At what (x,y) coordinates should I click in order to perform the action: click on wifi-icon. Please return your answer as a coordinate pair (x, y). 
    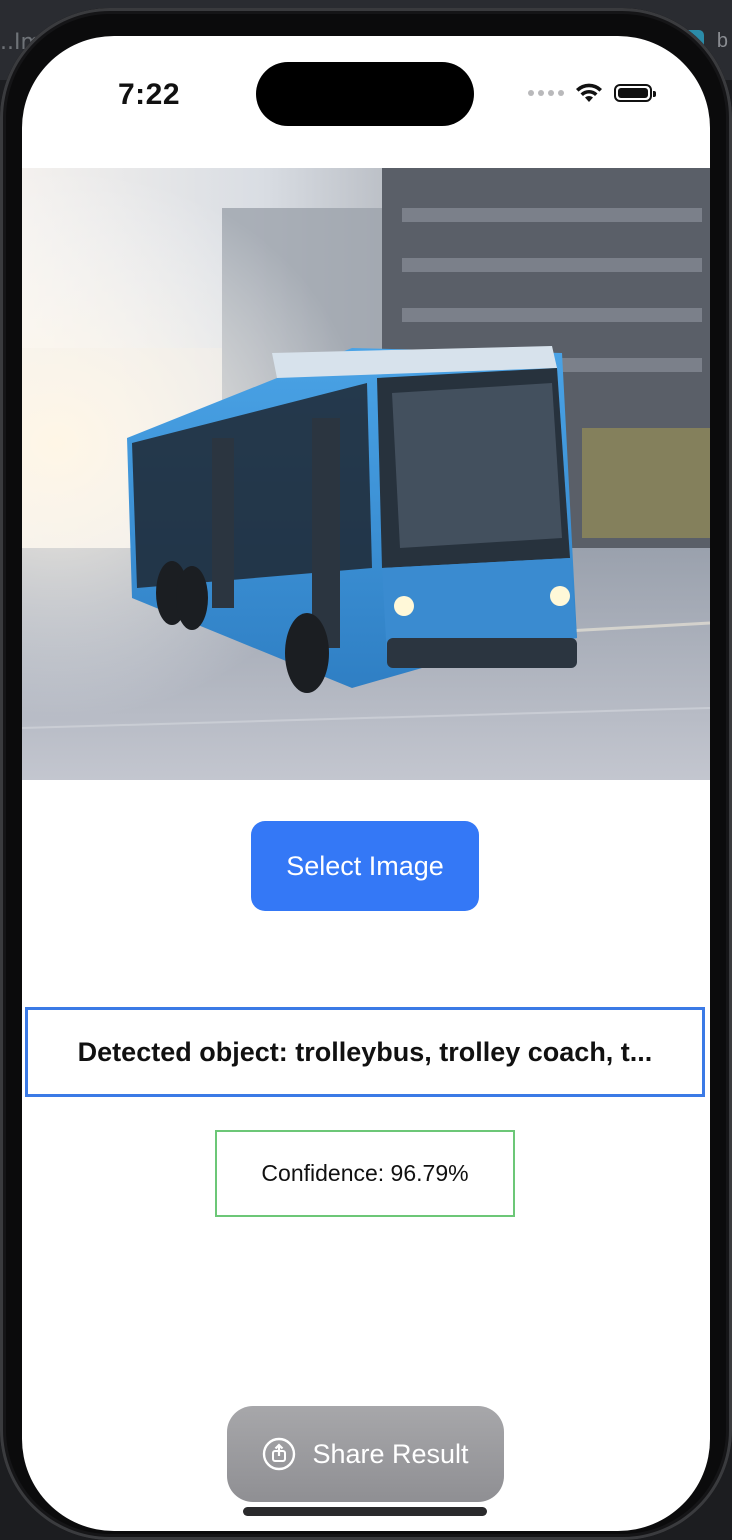
    Looking at the image, I should click on (589, 92).